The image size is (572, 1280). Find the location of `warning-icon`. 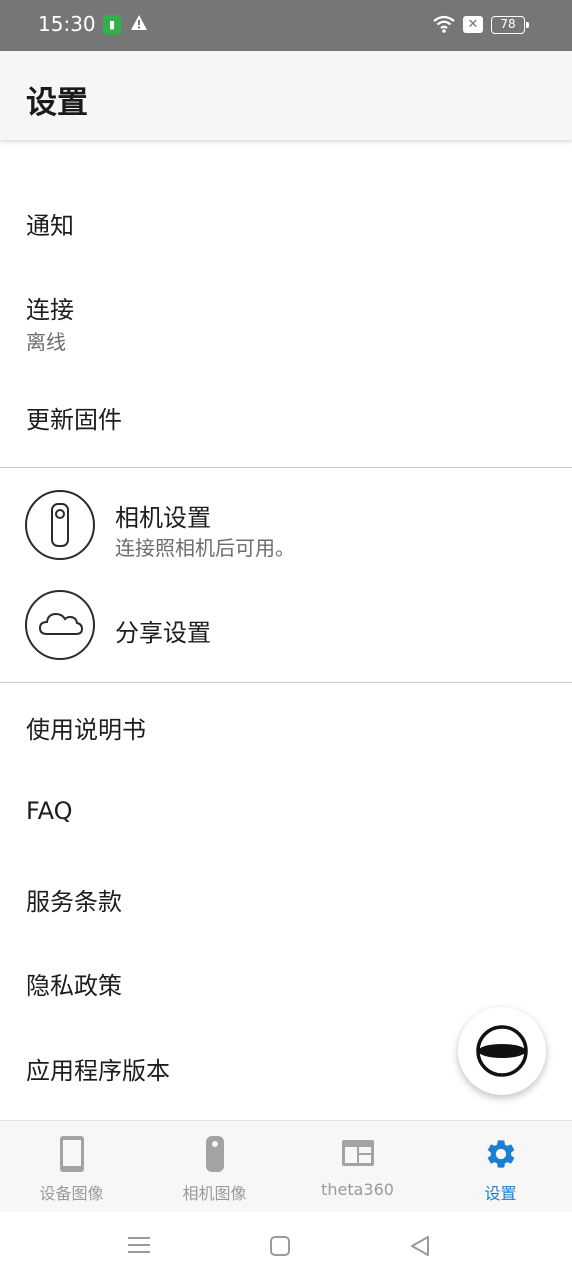

warning-icon is located at coordinates (139, 25).